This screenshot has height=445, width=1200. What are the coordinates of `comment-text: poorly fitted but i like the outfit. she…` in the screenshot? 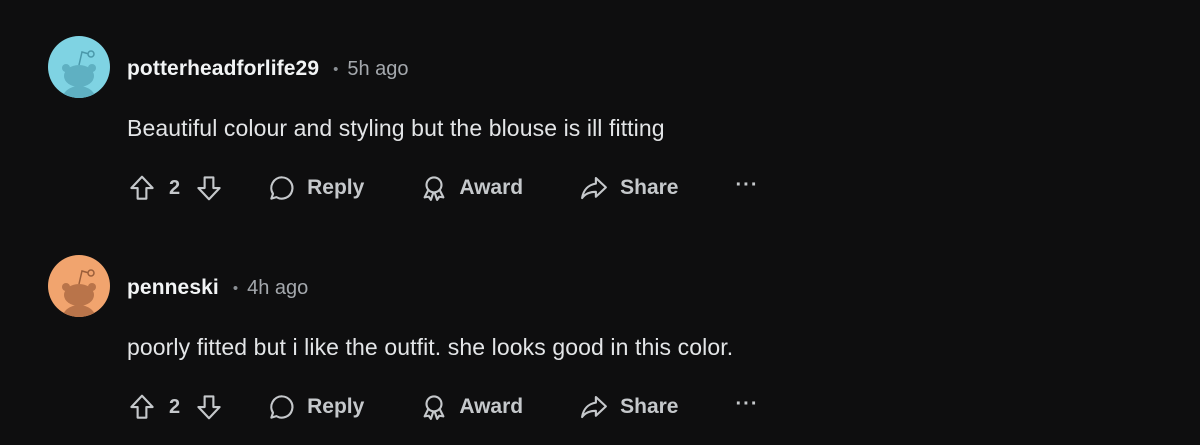 It's located at (430, 347).